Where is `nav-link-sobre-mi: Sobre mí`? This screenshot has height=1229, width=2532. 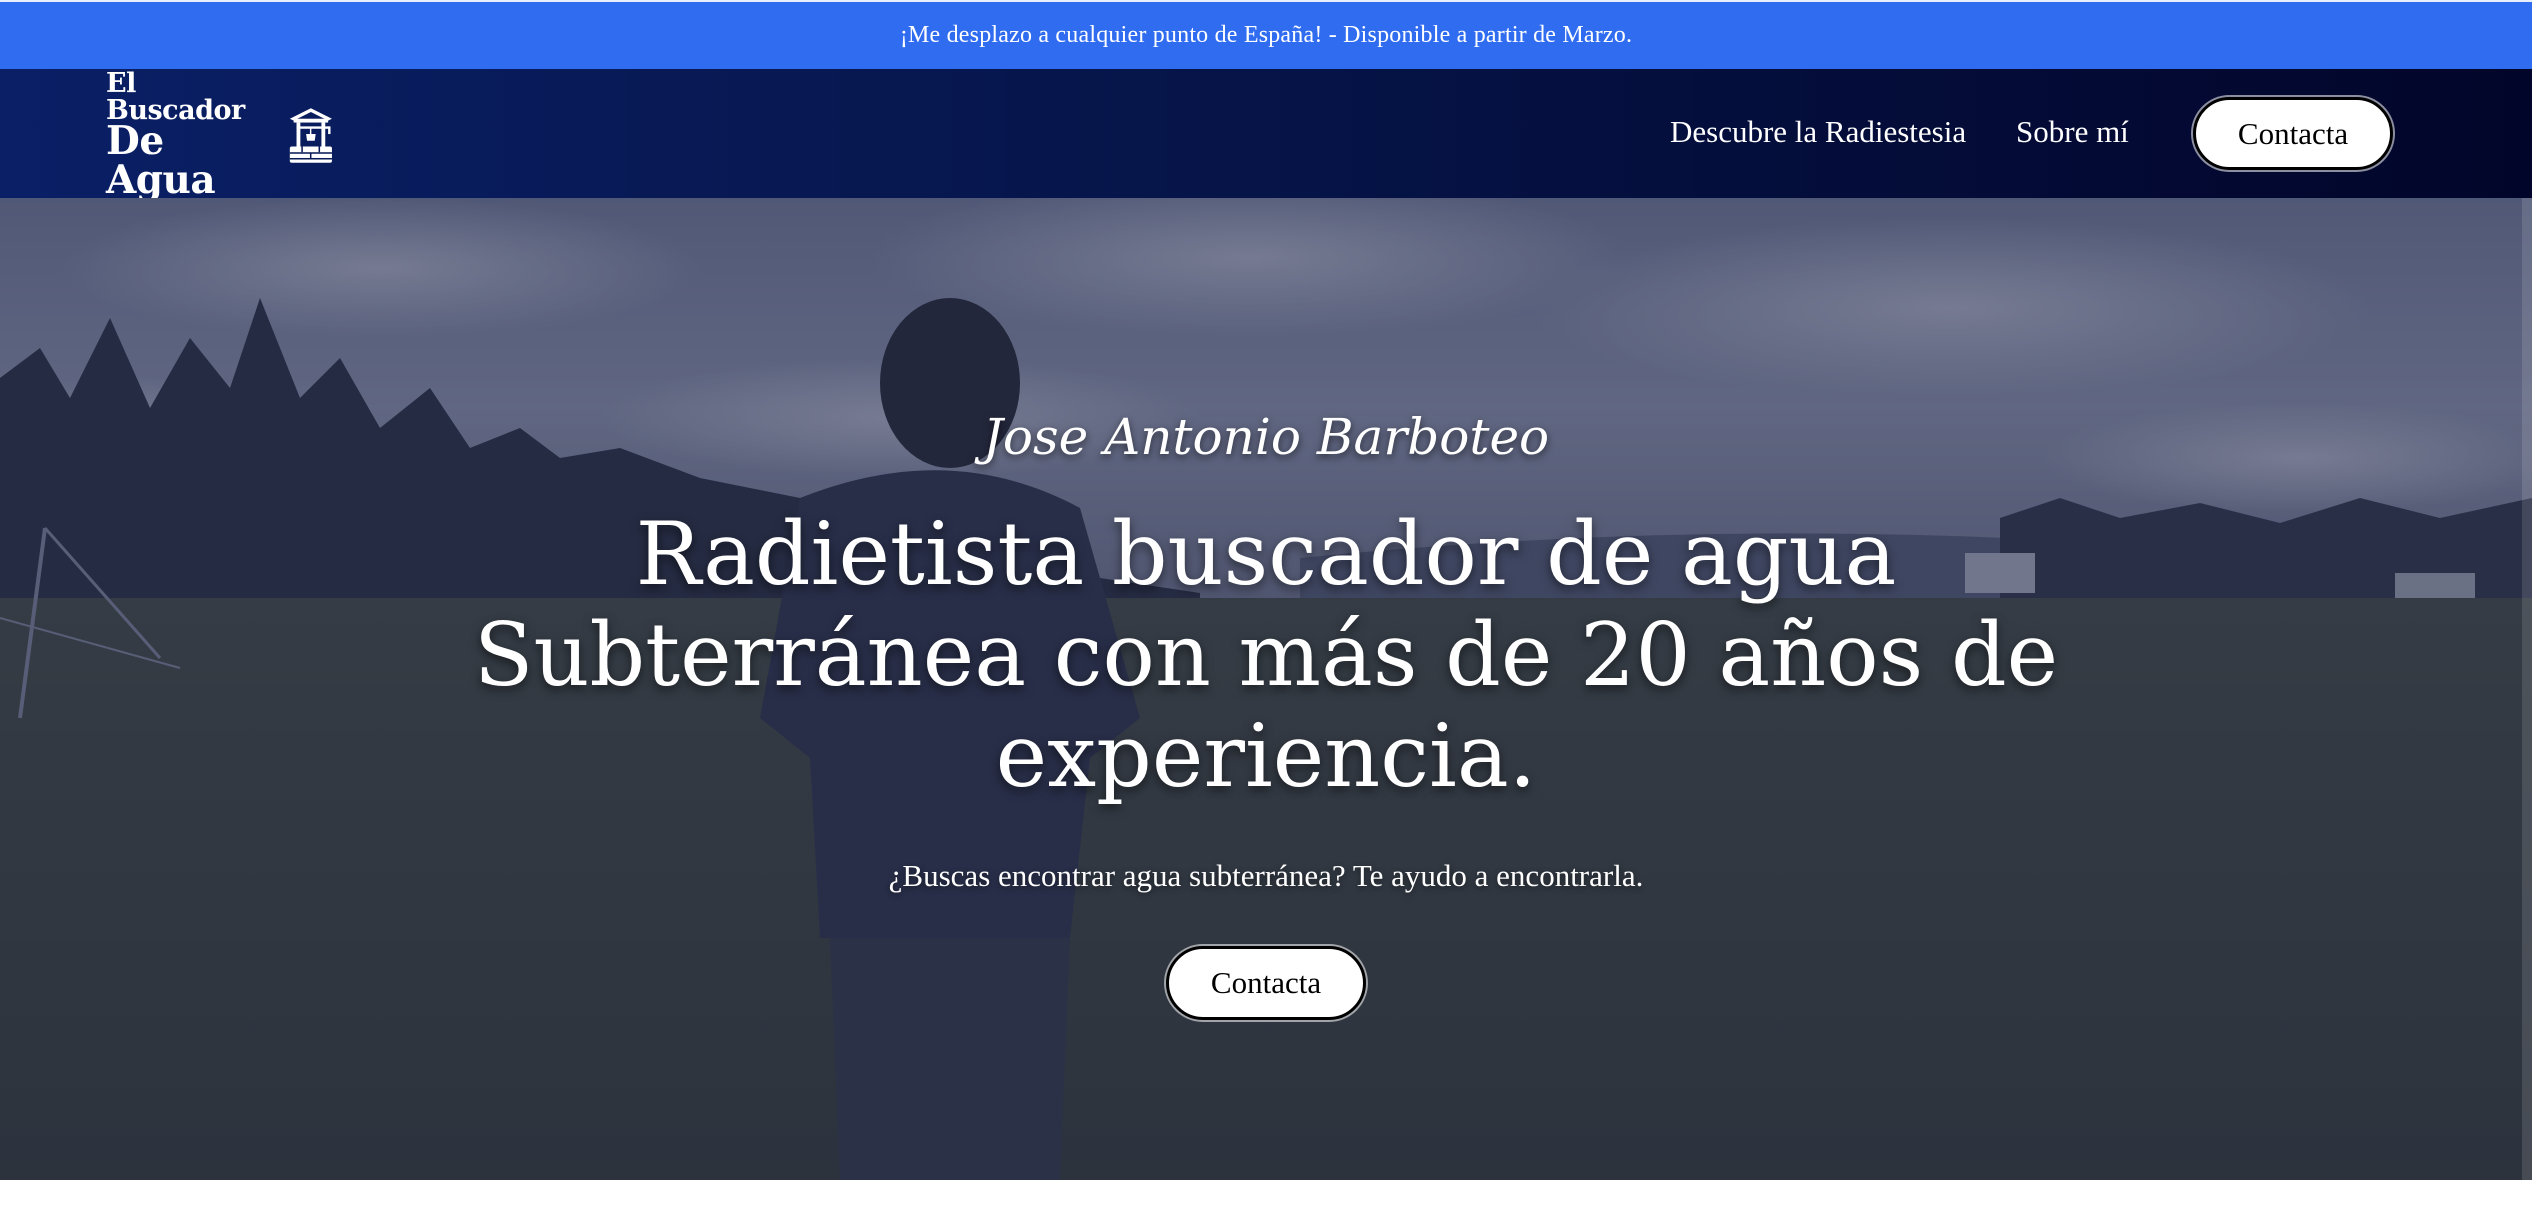 nav-link-sobre-mi: Sobre mí is located at coordinates (2072, 132).